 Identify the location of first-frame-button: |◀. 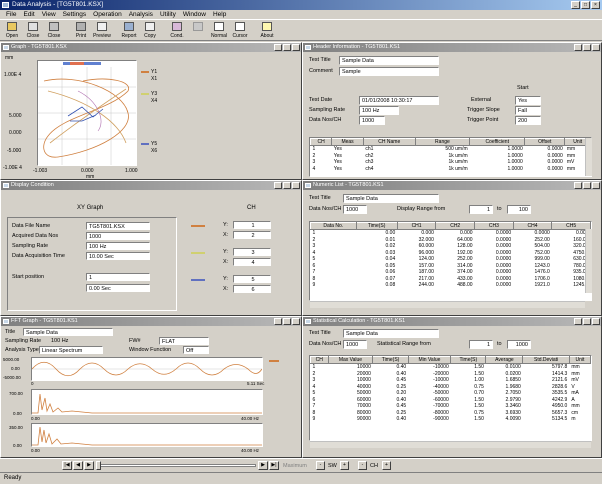
(67, 465).